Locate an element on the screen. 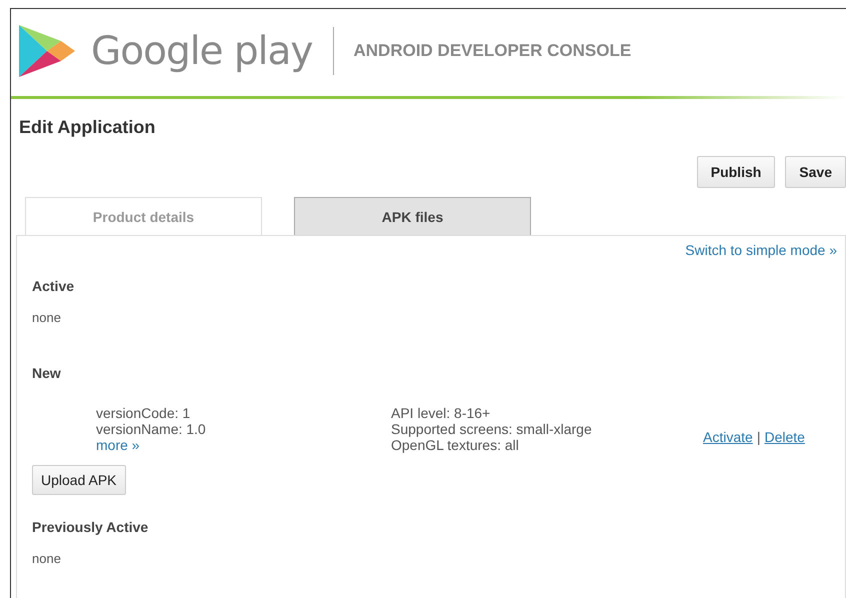  activate-link: Activate is located at coordinates (728, 437).